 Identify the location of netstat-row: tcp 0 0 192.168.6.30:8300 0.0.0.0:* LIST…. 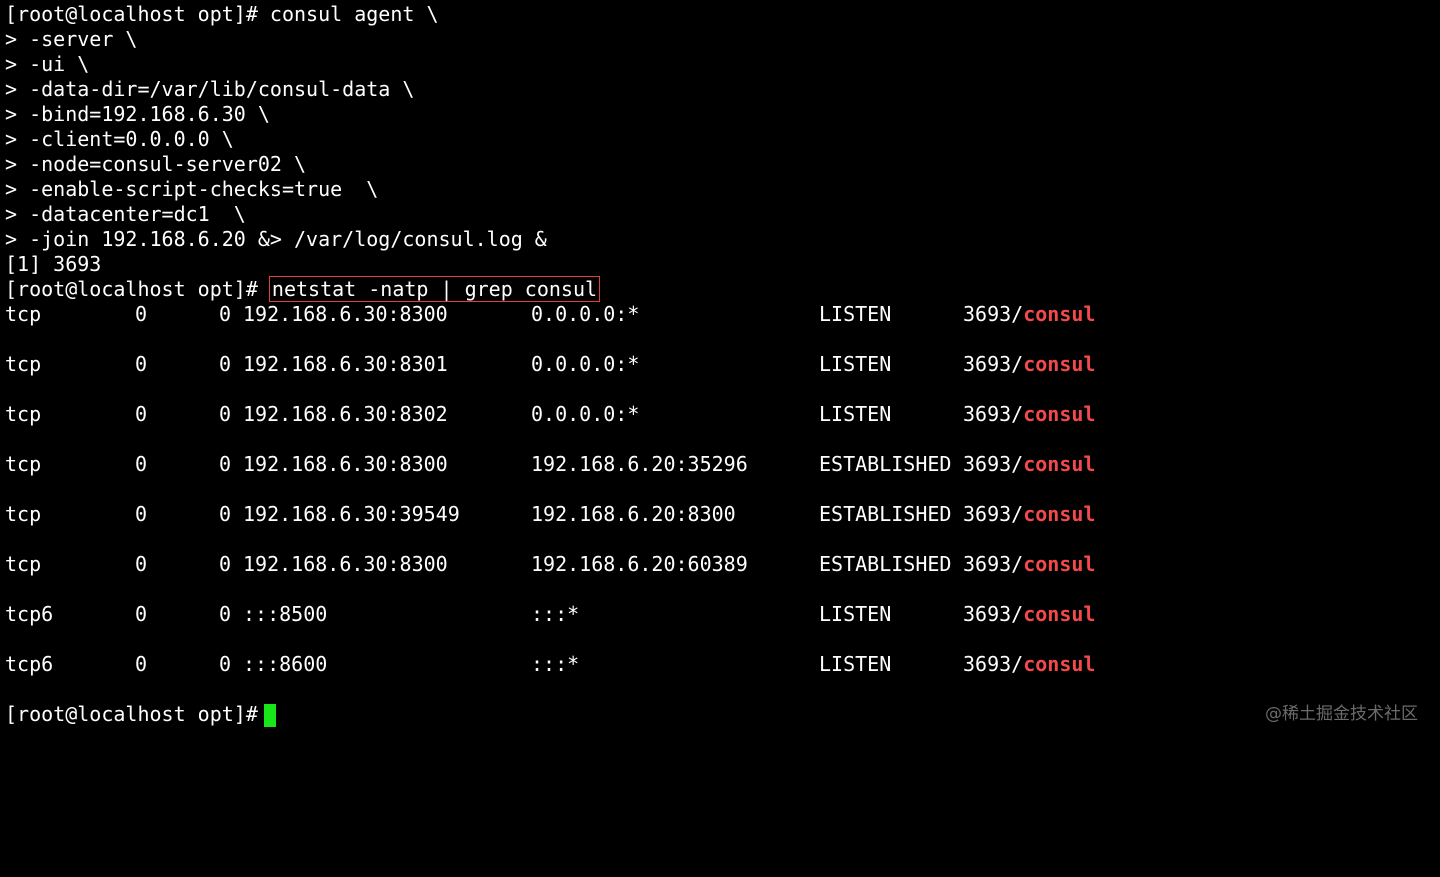
(605, 314).